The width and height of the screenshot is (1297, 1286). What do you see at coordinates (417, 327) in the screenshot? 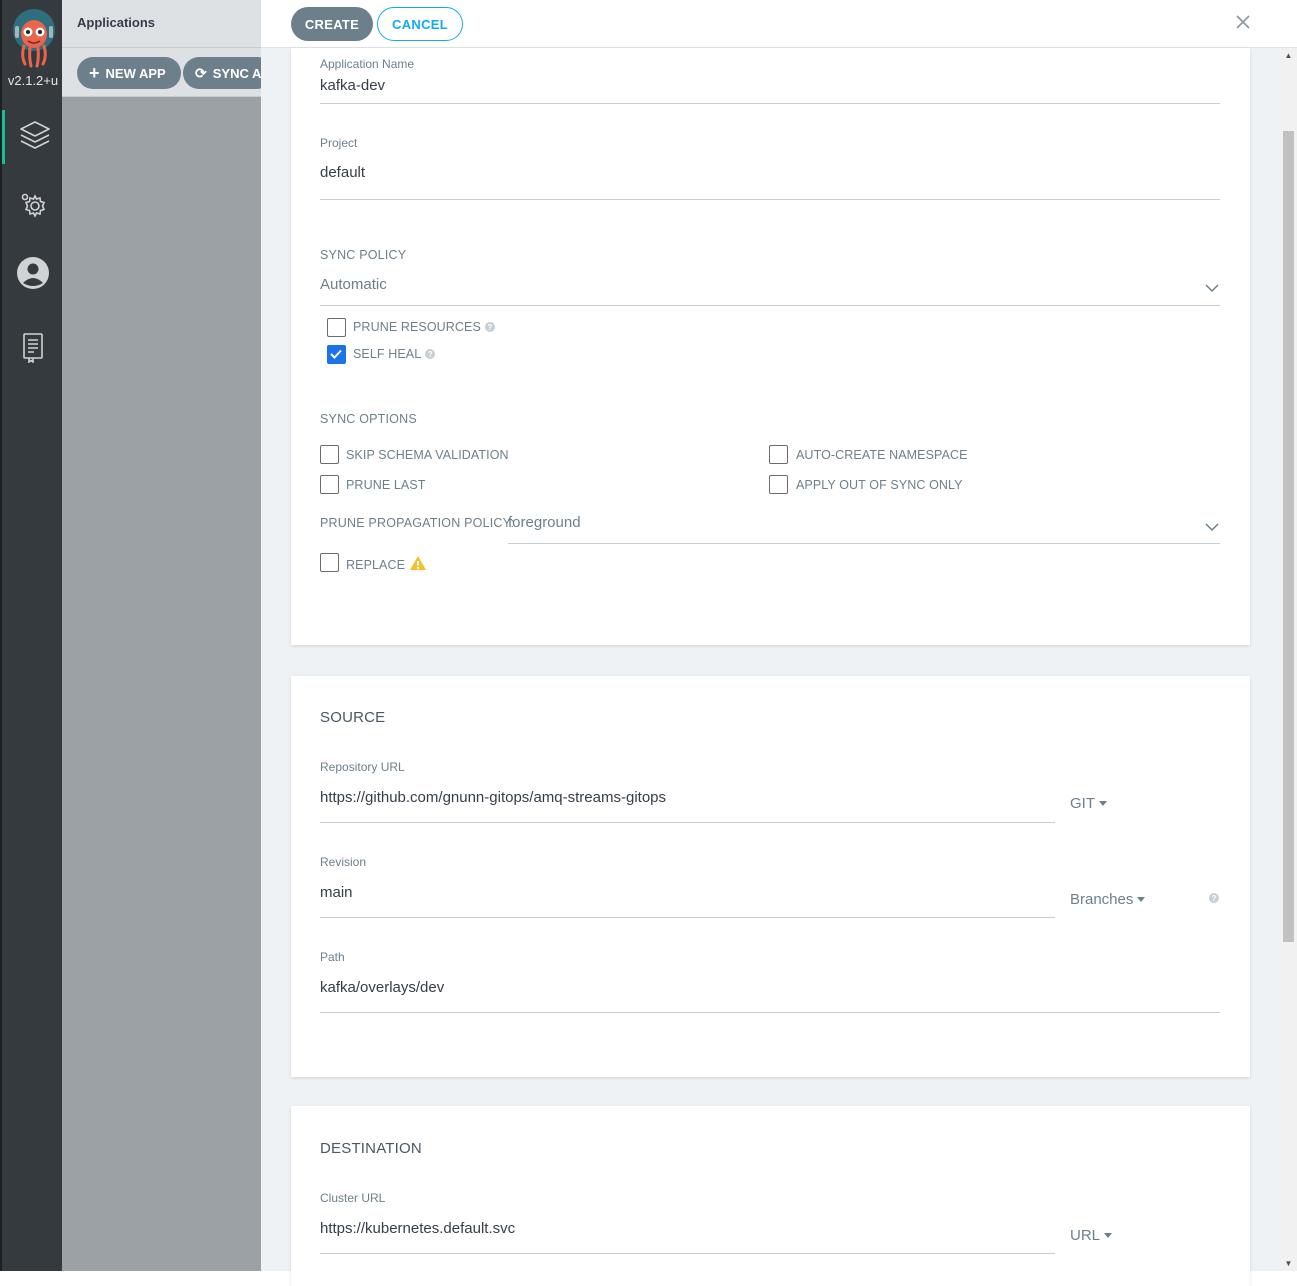
I see `prune-resources-label: PRUNE RESOURCES` at bounding box center [417, 327].